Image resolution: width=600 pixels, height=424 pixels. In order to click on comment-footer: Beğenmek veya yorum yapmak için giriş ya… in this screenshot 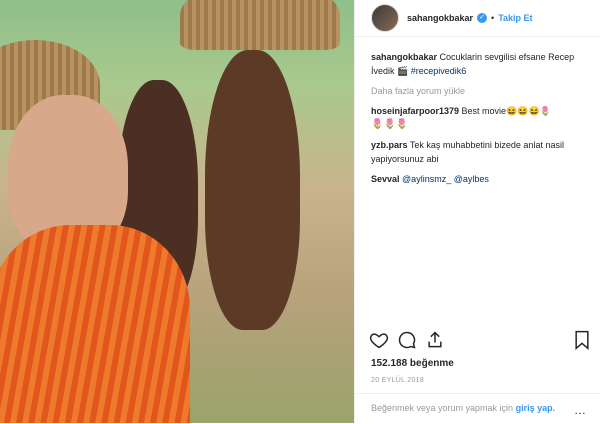, I will do `click(477, 408)`.